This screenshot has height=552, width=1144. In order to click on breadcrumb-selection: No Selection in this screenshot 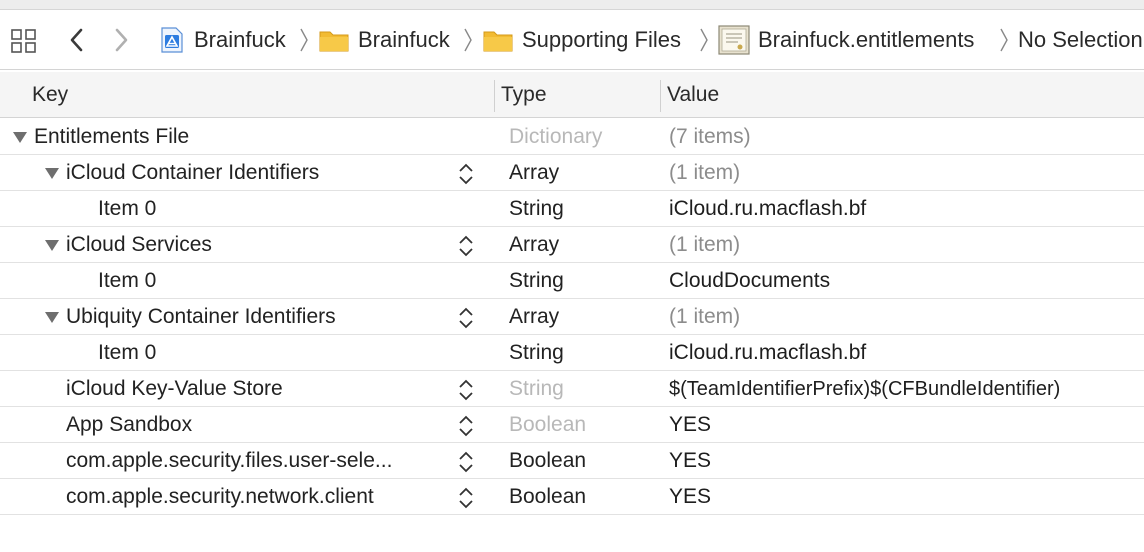, I will do `click(1080, 40)`.